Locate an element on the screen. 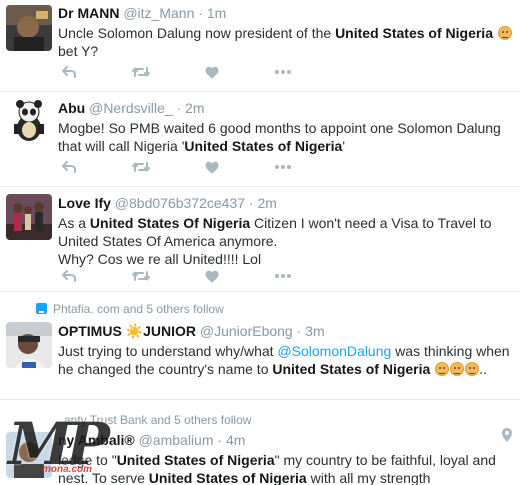  tweet-timestamp: 3m is located at coordinates (314, 331).